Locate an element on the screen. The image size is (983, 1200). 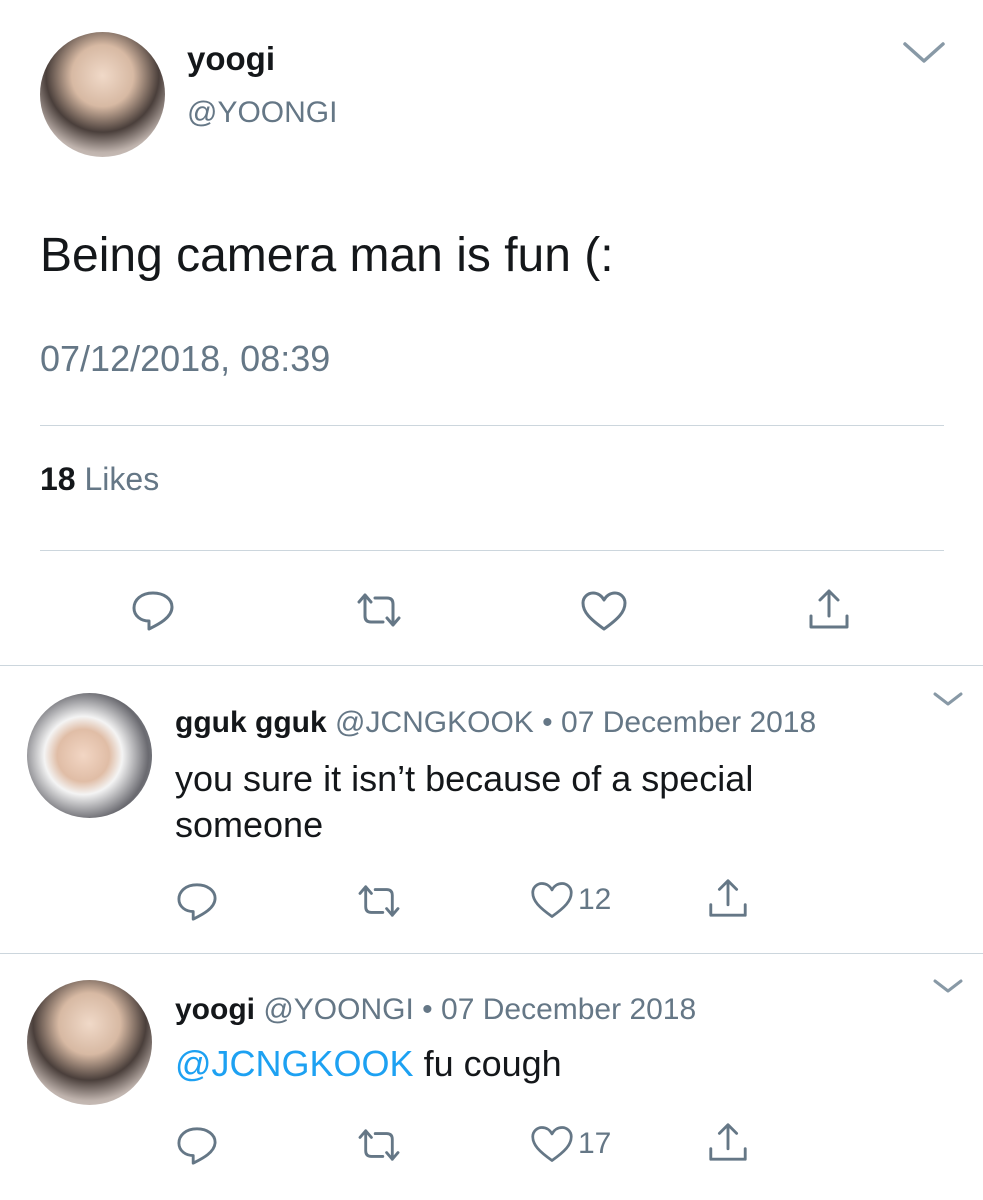
reply-author-name: yoogi is located at coordinates (215, 1009).